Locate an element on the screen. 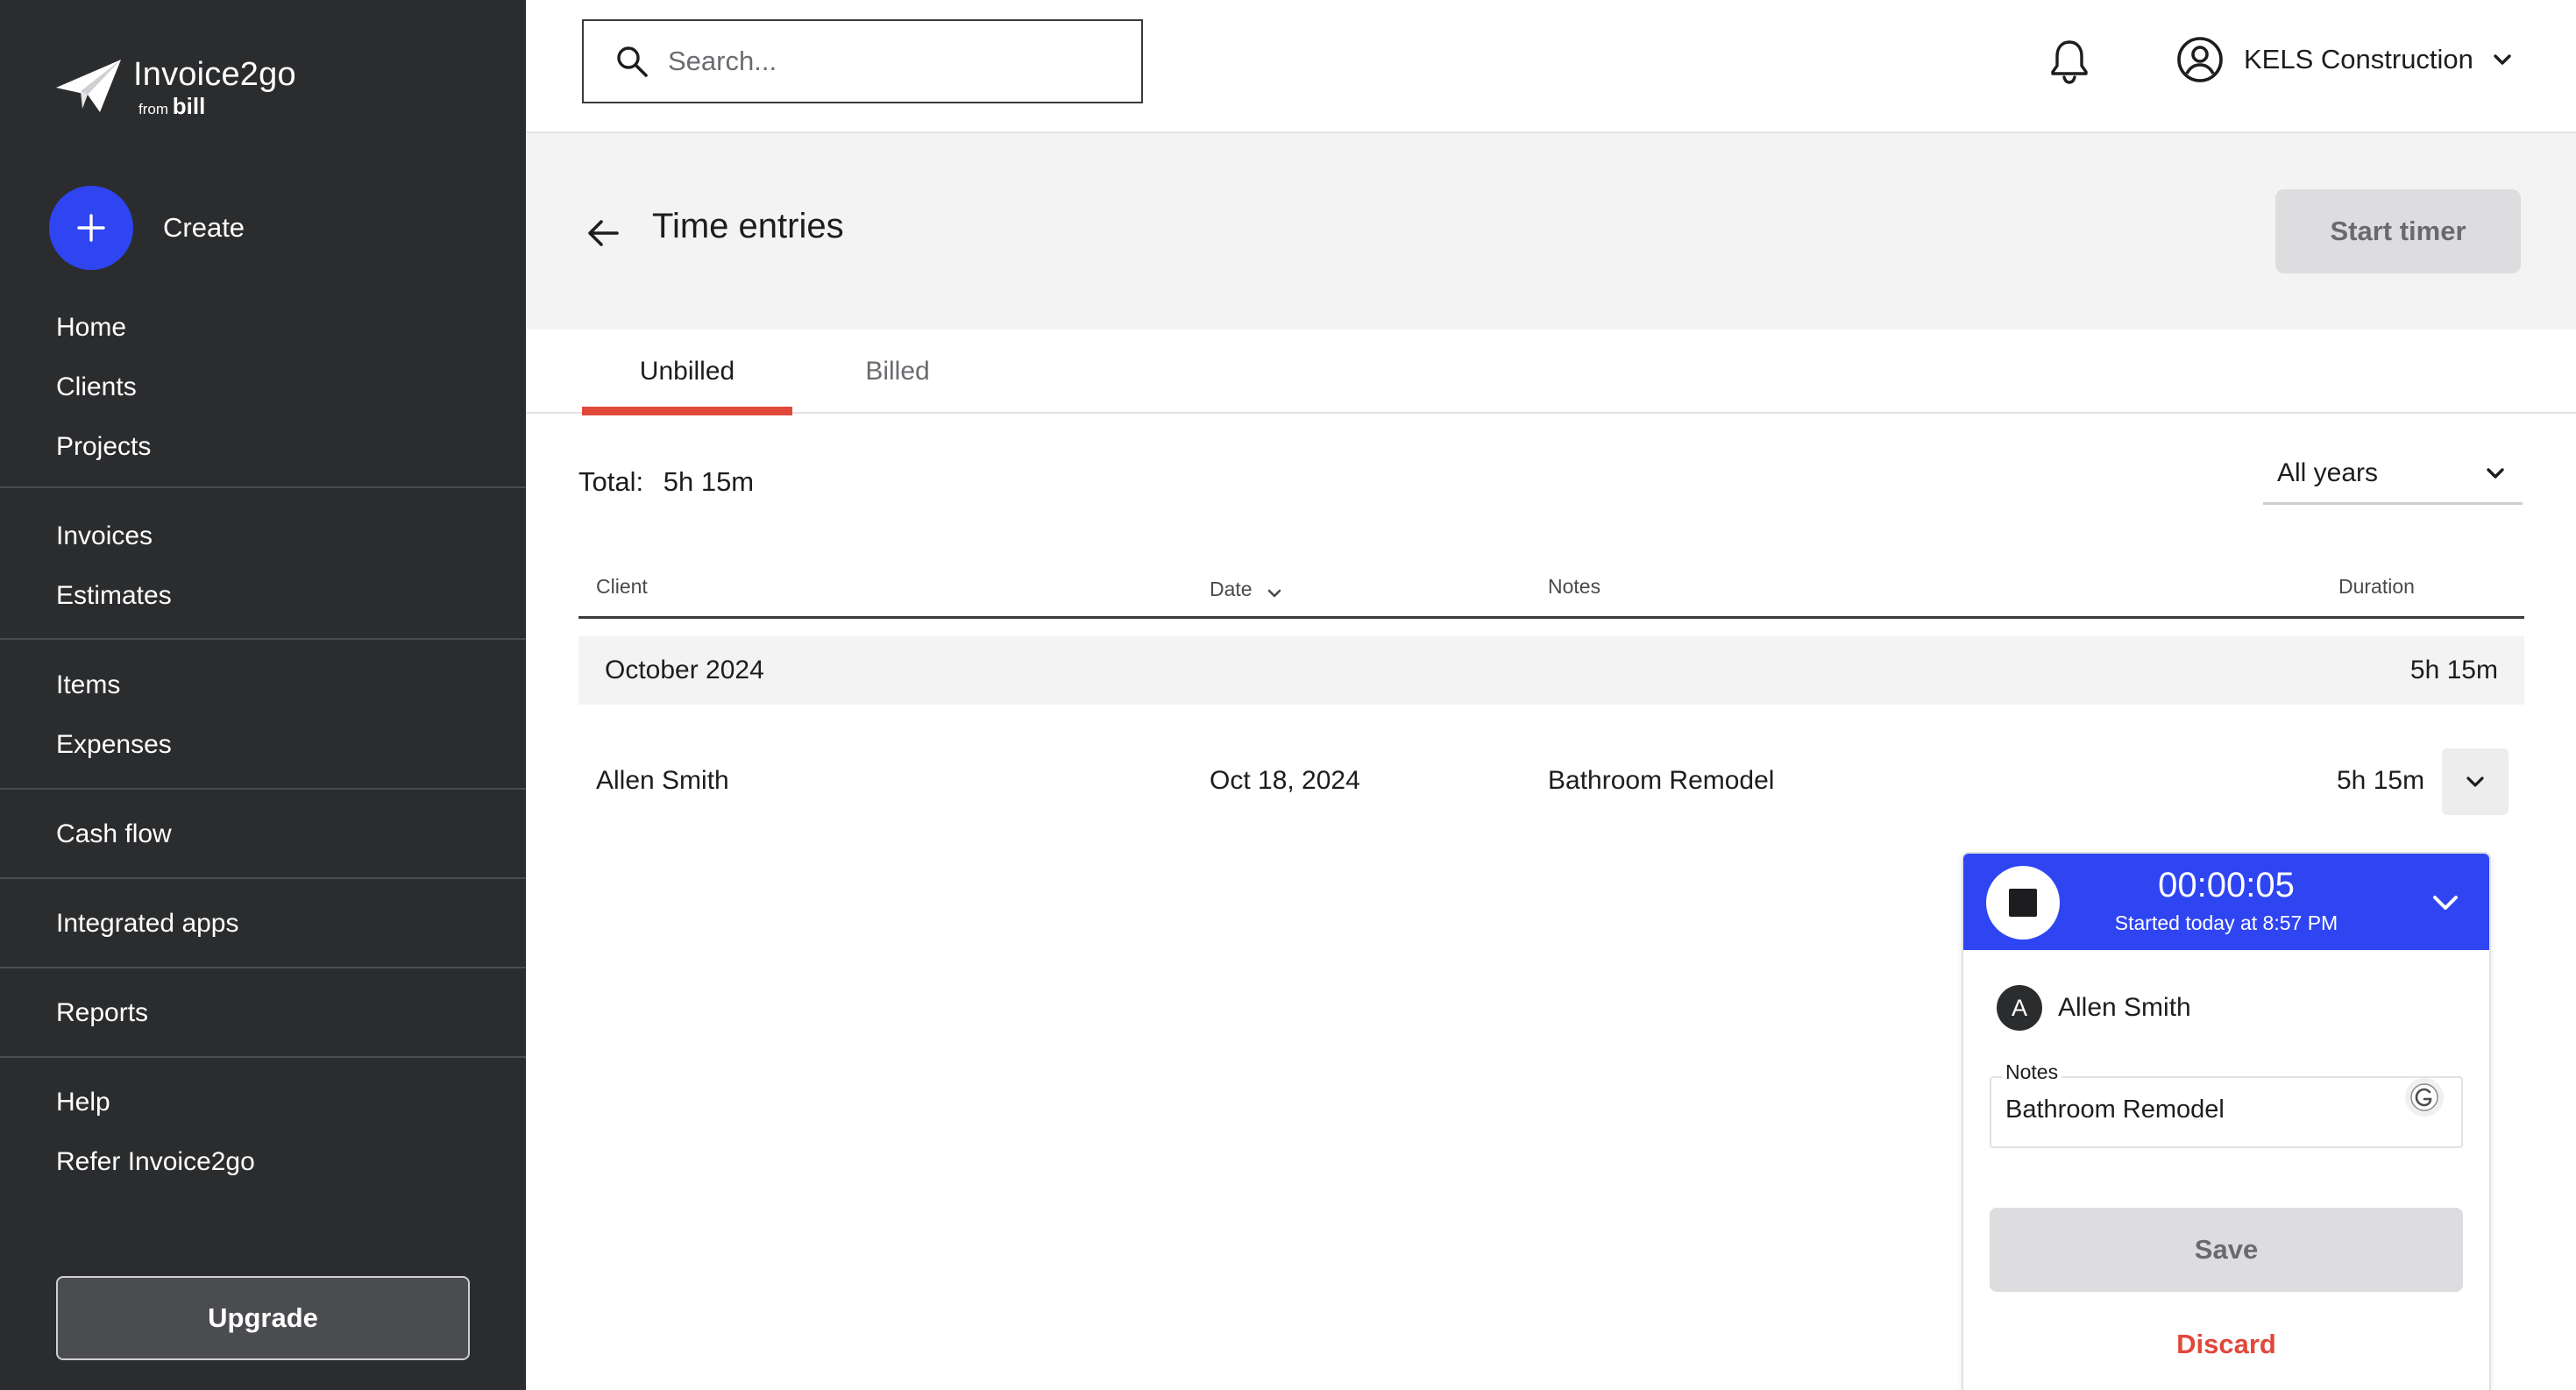 Image resolution: width=2576 pixels, height=1390 pixels. back-arrow-icon is located at coordinates (603, 233).